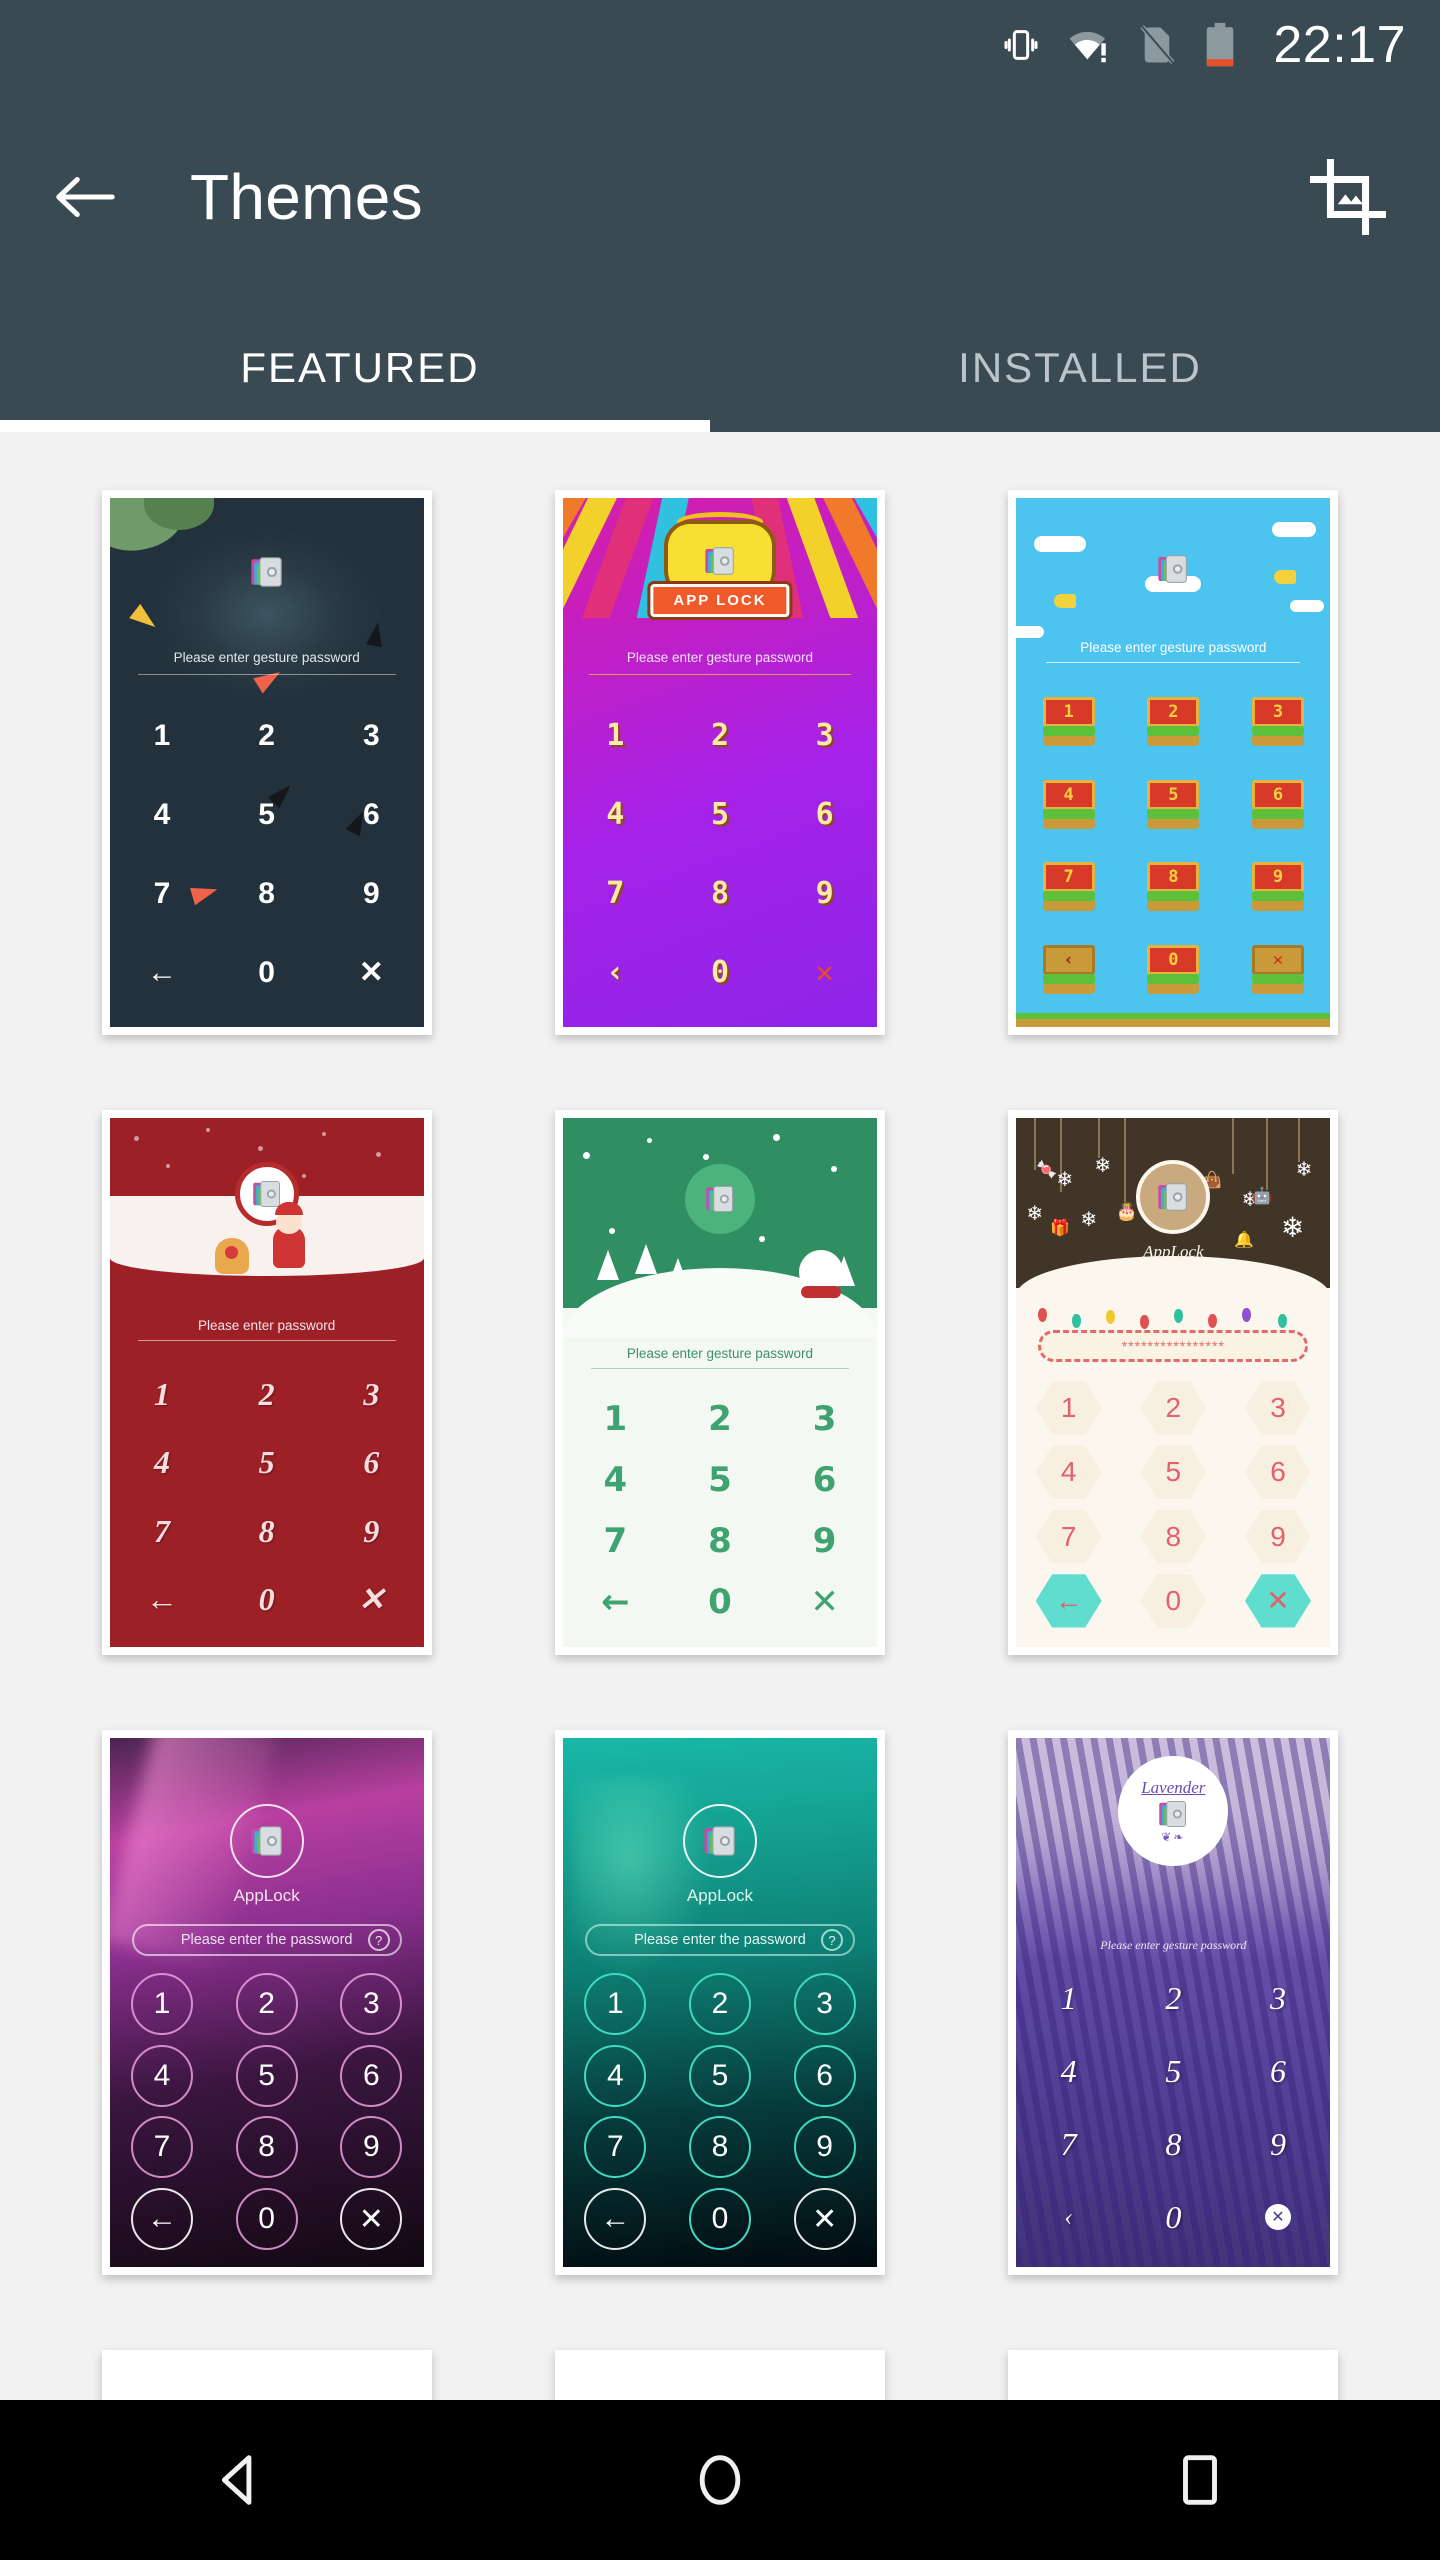 Image resolution: width=1440 pixels, height=2560 pixels. Describe the element at coordinates (1173, 1020) in the screenshot. I see `ground-strip` at that location.